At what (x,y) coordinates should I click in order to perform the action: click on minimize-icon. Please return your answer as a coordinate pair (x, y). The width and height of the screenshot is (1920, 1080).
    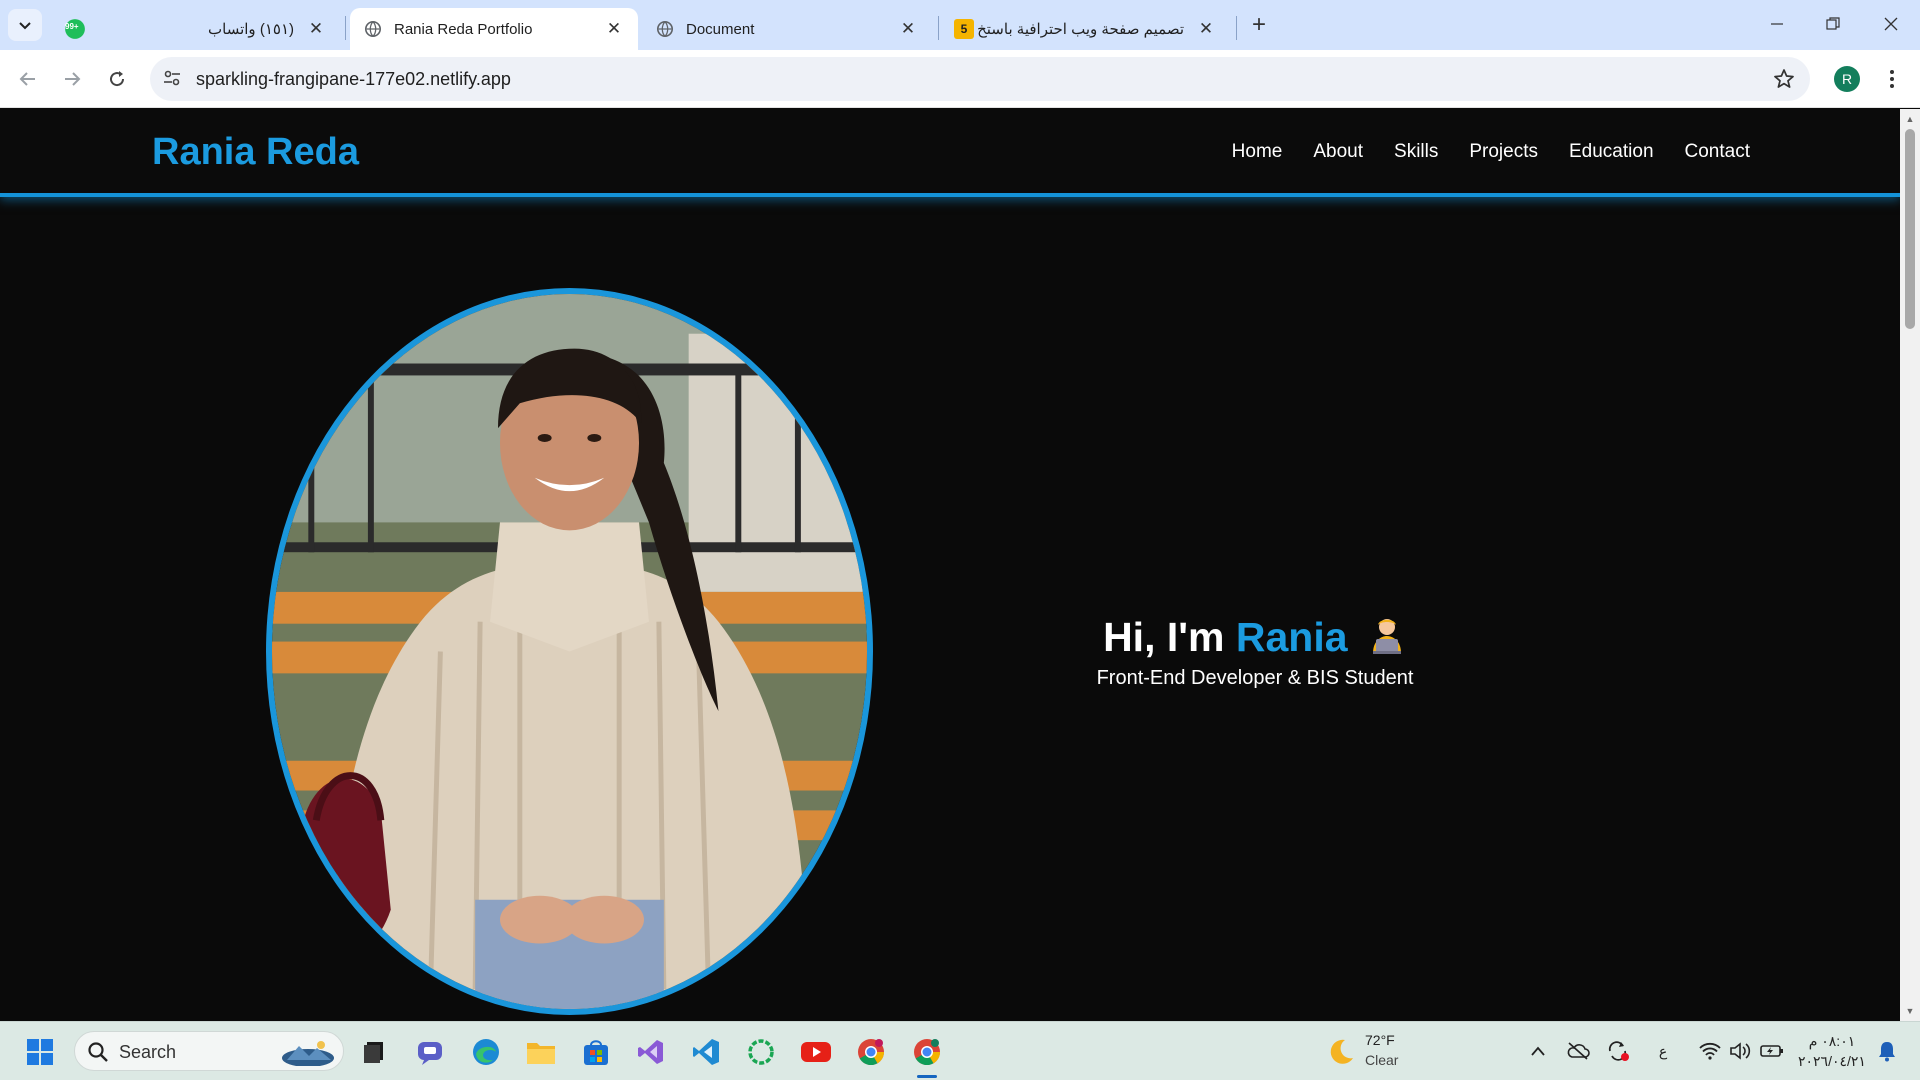
    Looking at the image, I should click on (1777, 24).